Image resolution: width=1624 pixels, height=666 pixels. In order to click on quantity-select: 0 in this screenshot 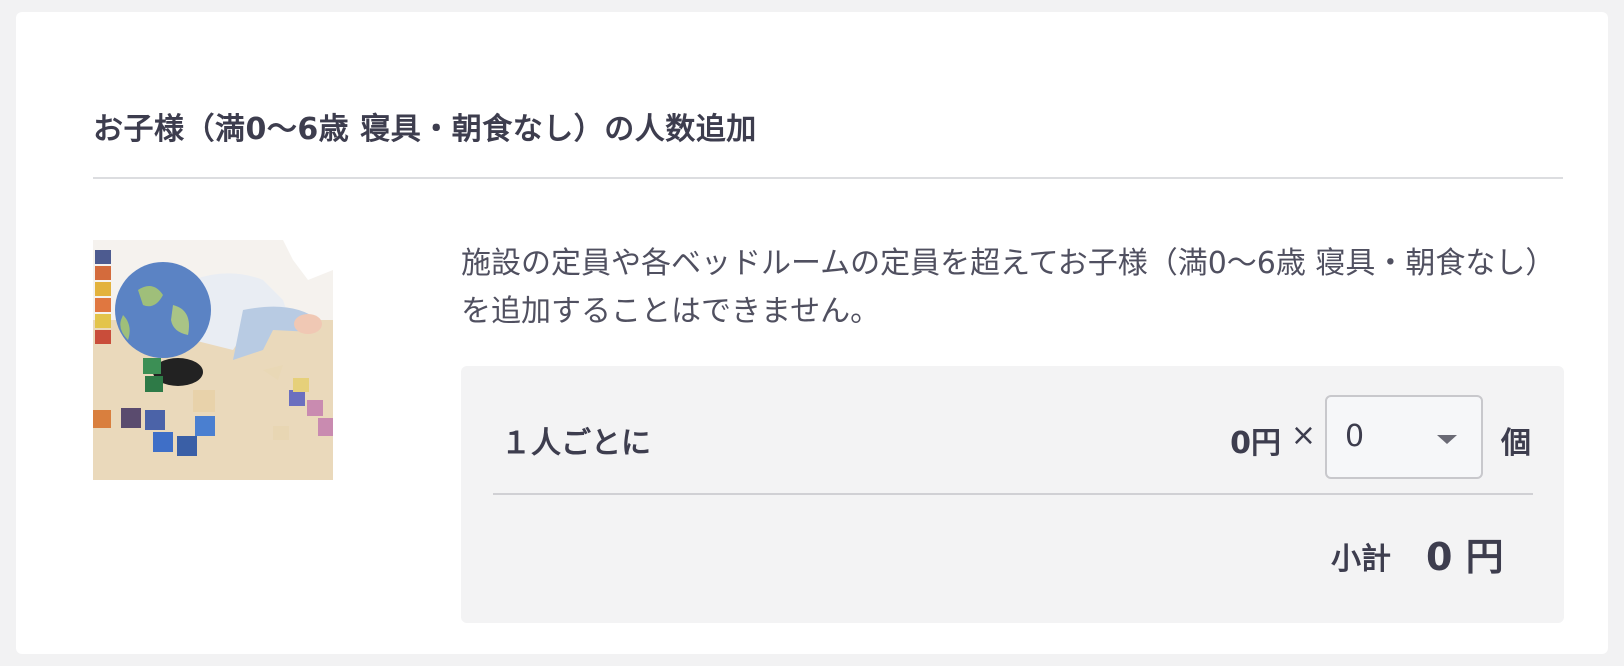, I will do `click(1404, 437)`.